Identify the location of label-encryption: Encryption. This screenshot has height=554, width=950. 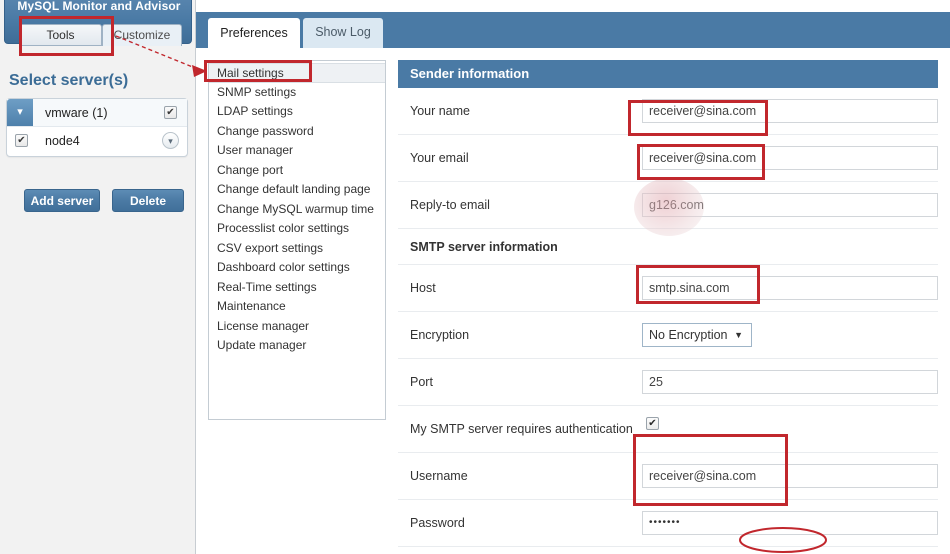
(440, 335).